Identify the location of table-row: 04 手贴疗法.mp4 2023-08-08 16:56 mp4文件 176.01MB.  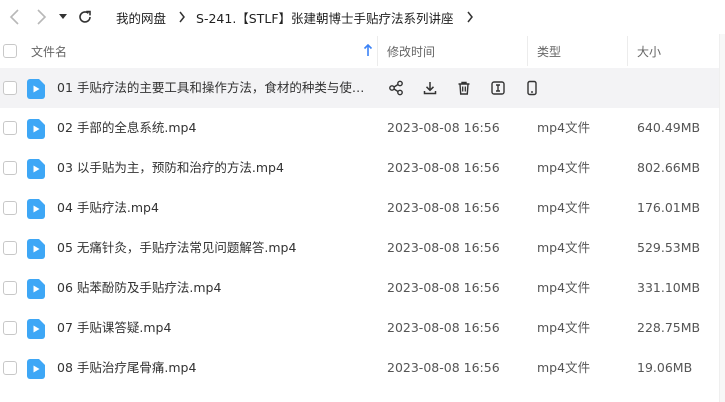
(359, 208).